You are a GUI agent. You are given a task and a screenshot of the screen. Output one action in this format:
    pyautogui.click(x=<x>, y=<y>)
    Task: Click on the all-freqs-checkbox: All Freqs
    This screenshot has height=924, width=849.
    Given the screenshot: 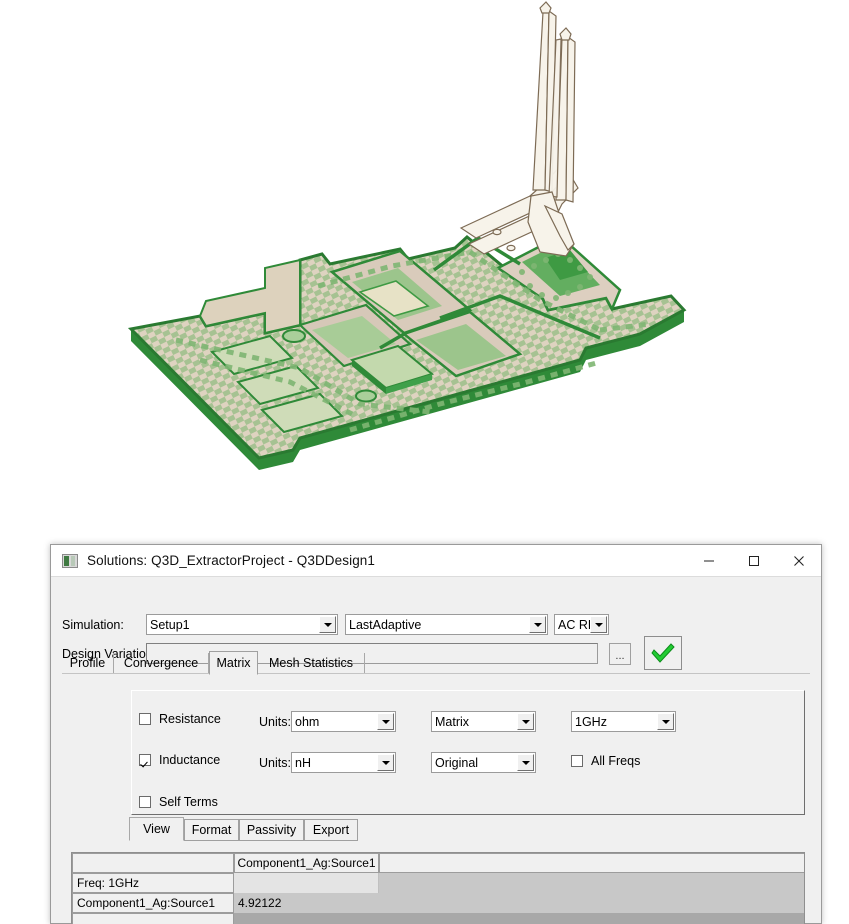 What is the action you would take?
    pyautogui.click(x=605, y=761)
    